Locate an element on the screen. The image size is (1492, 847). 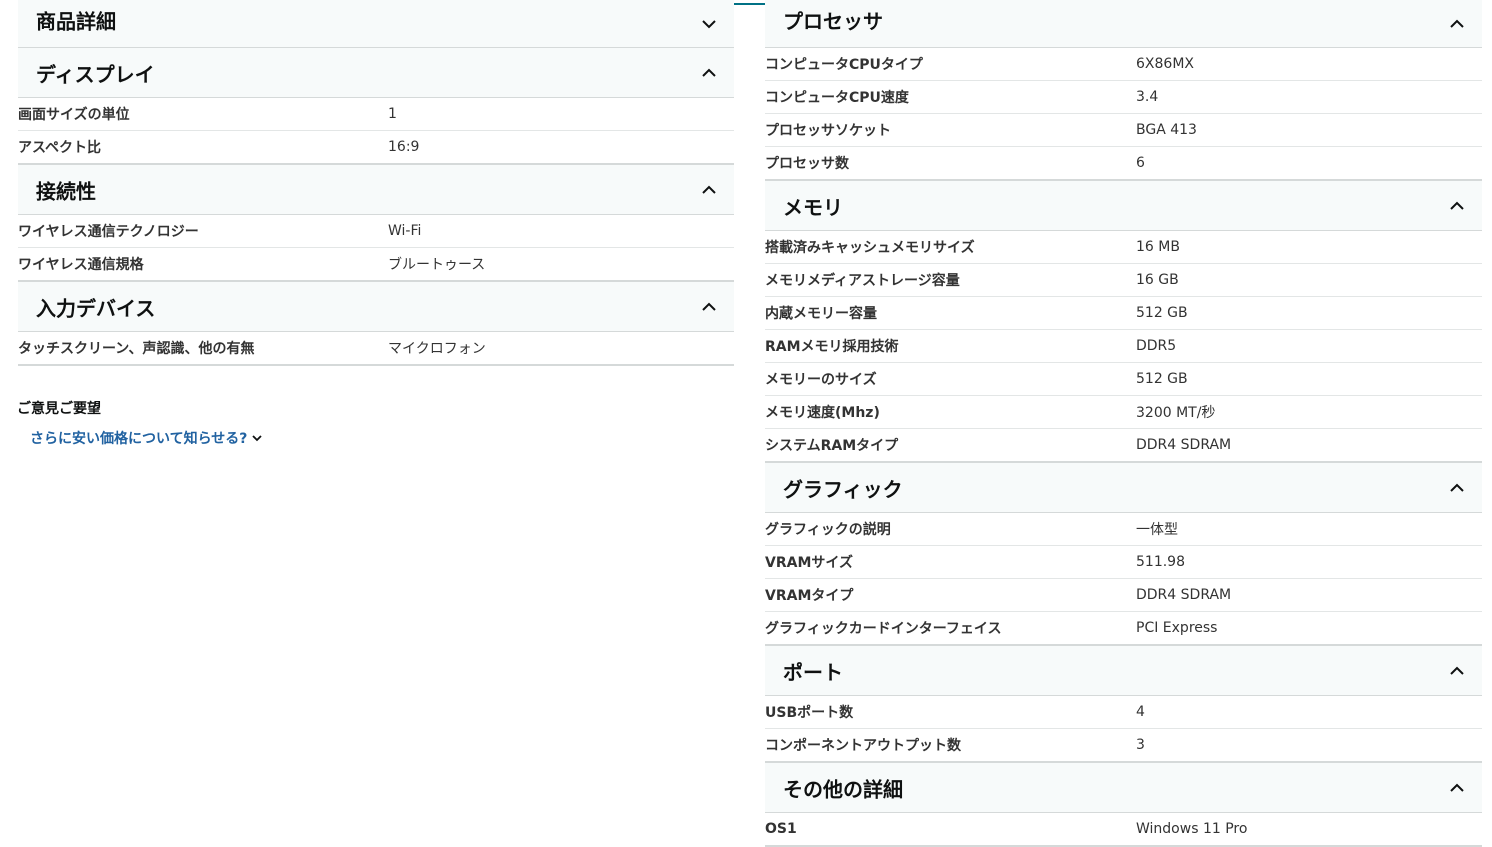
spec-row: RAMメモリ採用技術 DDR5 is located at coordinates (1123, 346).